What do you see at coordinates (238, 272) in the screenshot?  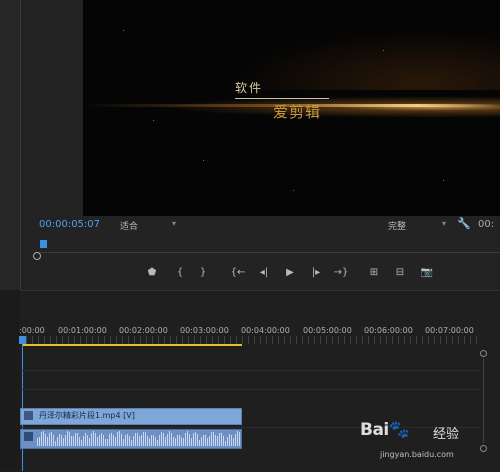 I see `go-to-in-icon: {←` at bounding box center [238, 272].